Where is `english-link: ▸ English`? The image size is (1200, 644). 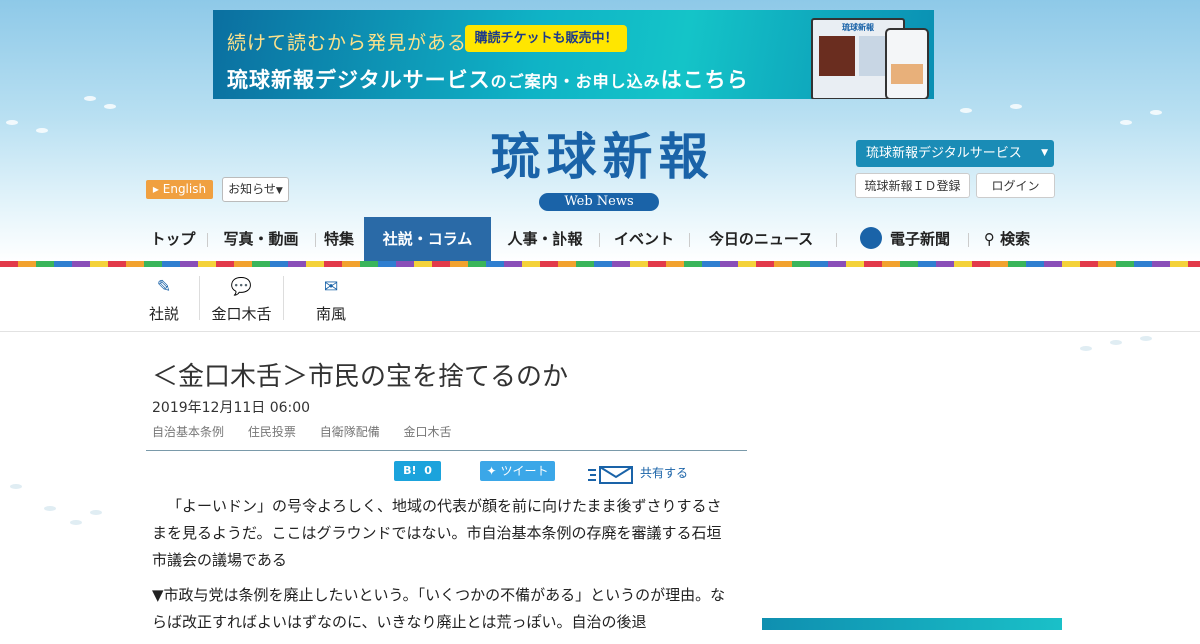 english-link: ▸ English is located at coordinates (179, 189).